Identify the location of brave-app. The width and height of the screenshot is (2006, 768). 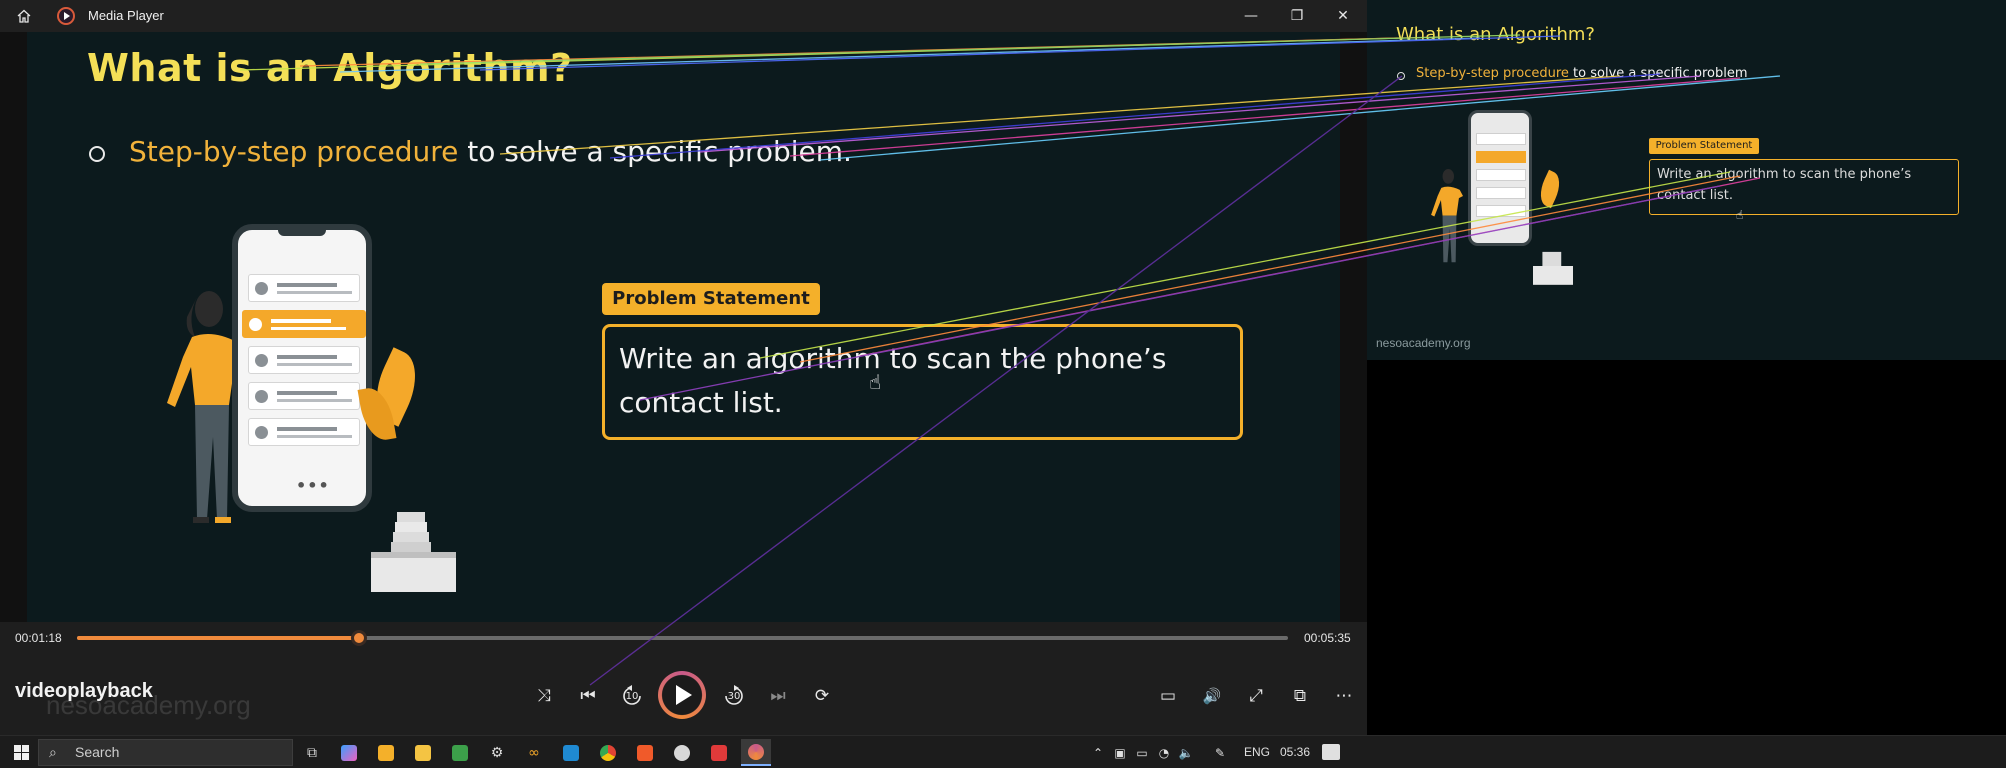
(645, 752).